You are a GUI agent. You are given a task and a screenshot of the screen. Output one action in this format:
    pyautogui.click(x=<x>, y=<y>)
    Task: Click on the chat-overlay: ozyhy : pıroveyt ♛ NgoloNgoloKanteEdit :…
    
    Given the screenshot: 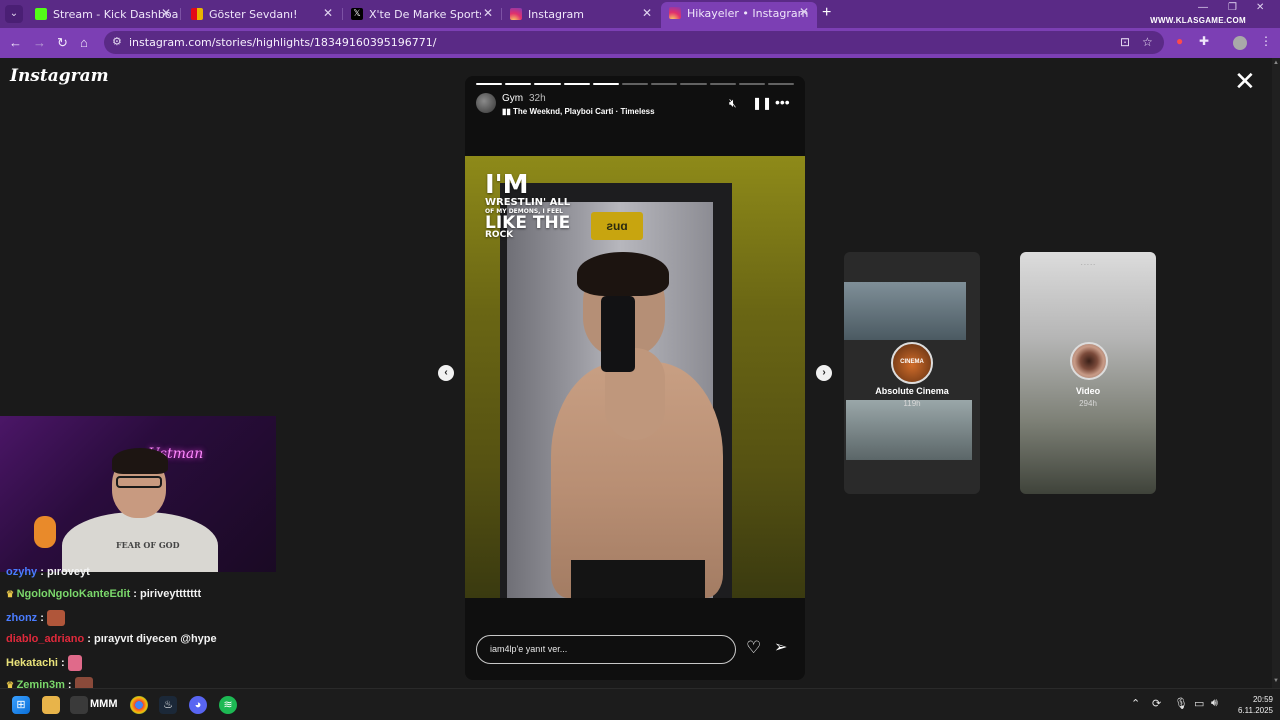 What is the action you would take?
    pyautogui.click(x=150, y=629)
    